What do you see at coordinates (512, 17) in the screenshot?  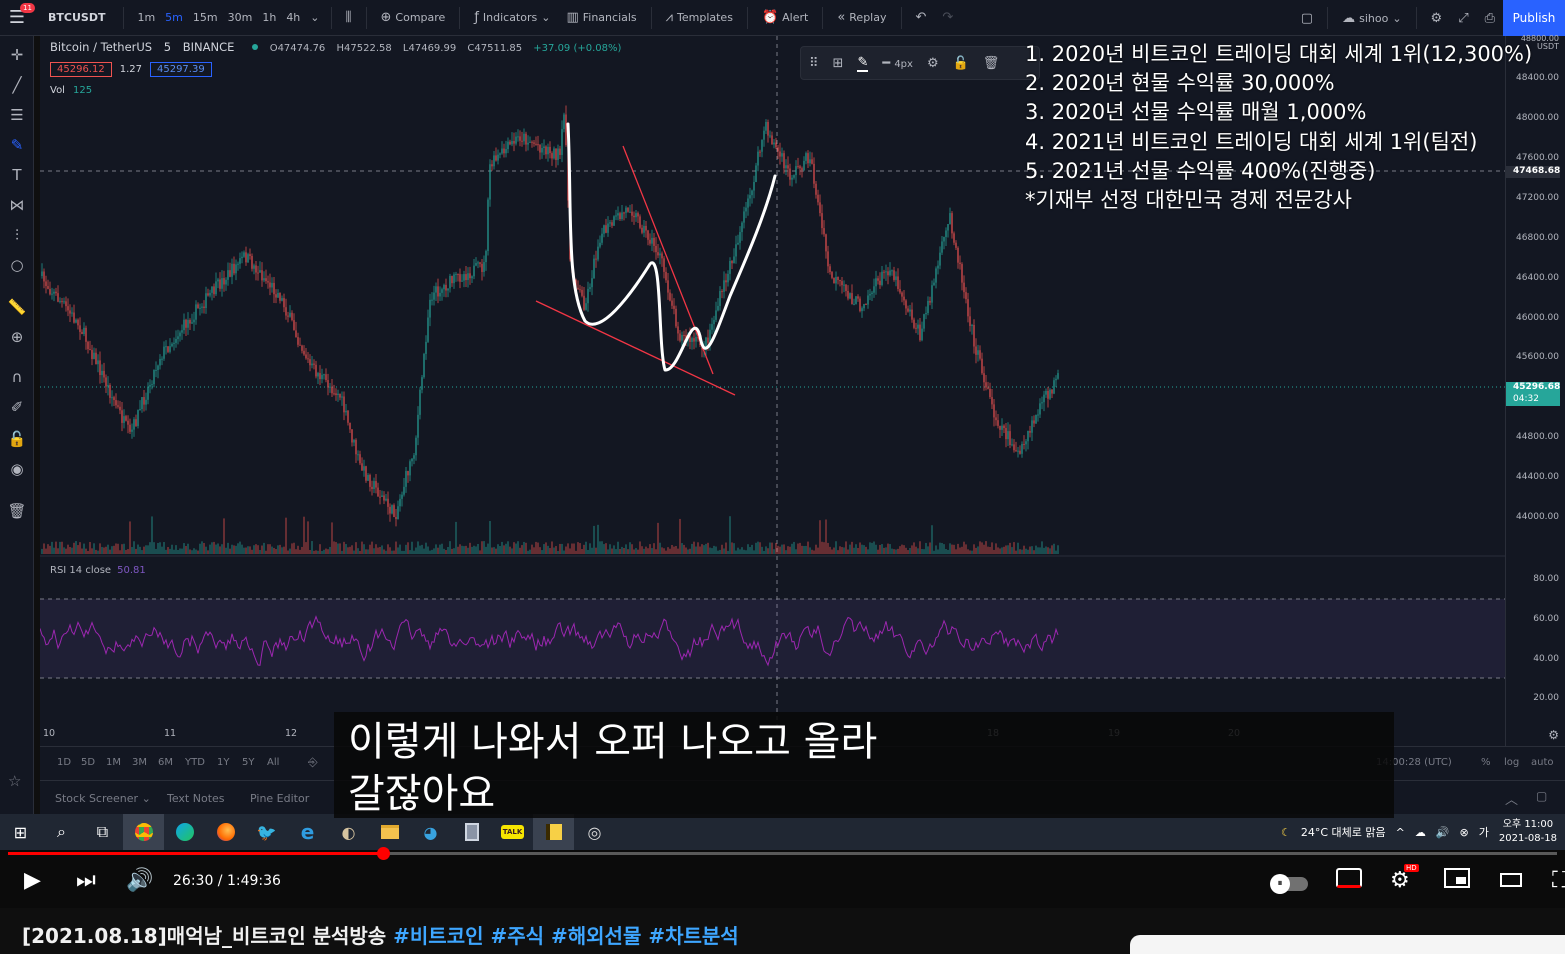 I see `indicators-button: ƒ Indicators ⌄` at bounding box center [512, 17].